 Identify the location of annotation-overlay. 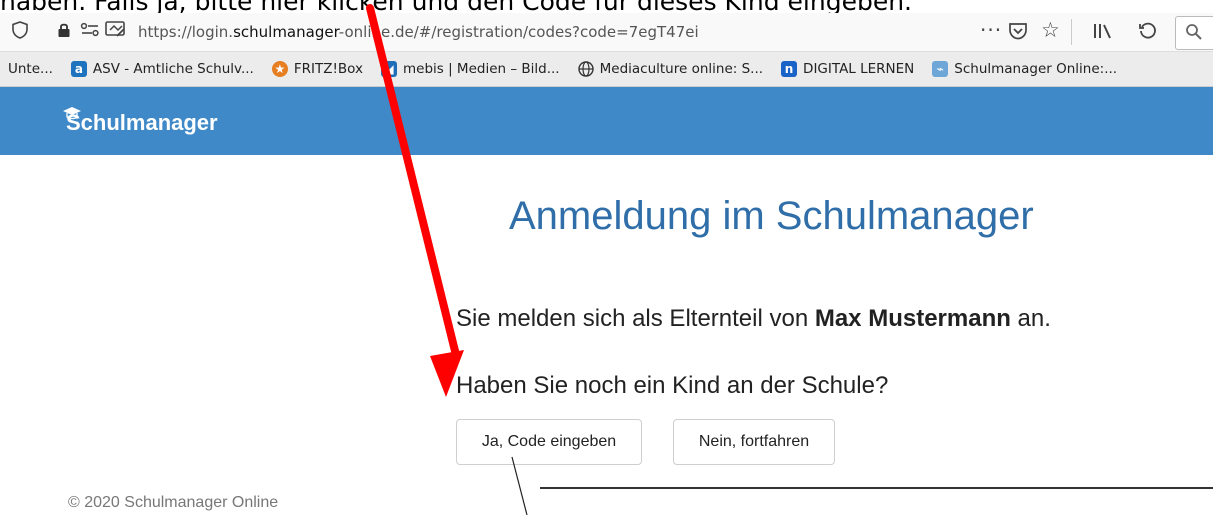
(447, 259).